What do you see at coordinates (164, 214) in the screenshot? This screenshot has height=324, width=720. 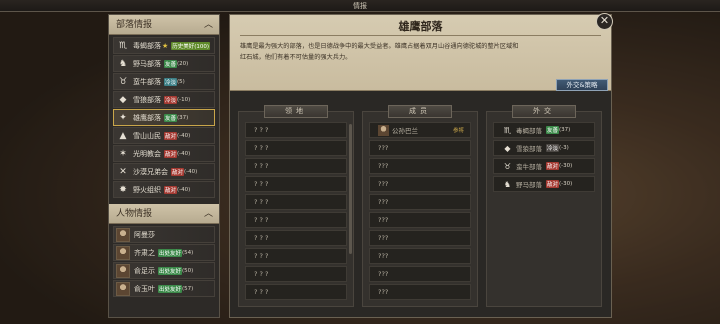 I see `people-section-header: 人物情报 ︿` at bounding box center [164, 214].